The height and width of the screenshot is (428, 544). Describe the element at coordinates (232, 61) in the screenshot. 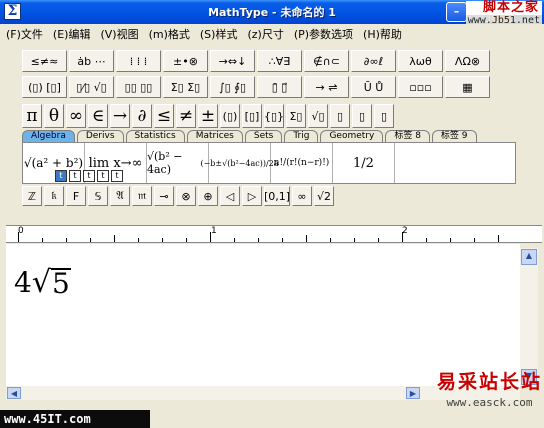

I see `arrows-palette: →⇔↓` at that location.